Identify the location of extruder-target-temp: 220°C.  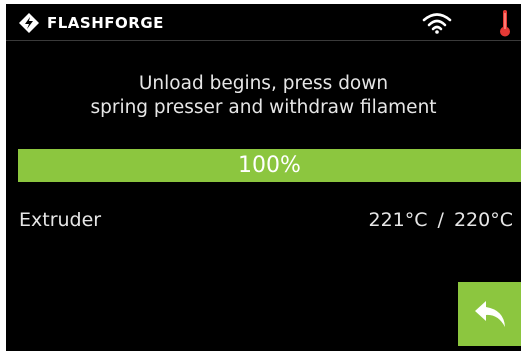
(483, 220).